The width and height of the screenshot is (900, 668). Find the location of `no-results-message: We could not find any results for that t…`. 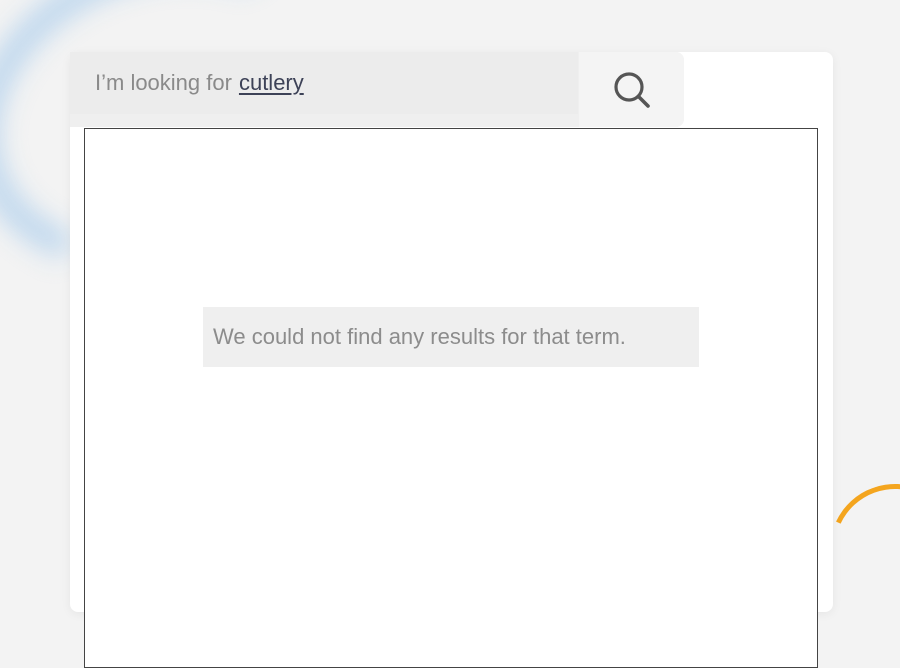

no-results-message: We could not find any results for that t… is located at coordinates (451, 337).